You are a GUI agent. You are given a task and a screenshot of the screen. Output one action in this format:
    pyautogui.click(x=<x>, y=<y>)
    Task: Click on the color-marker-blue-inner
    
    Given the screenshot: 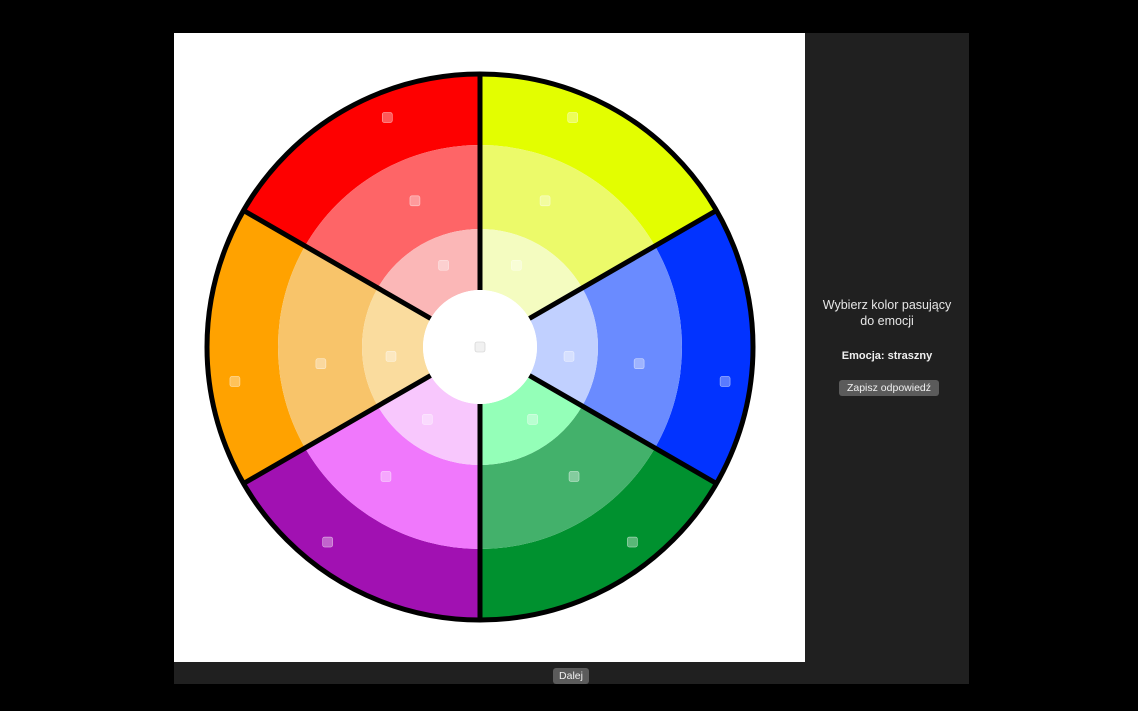 What is the action you would take?
    pyautogui.click(x=569, y=356)
    